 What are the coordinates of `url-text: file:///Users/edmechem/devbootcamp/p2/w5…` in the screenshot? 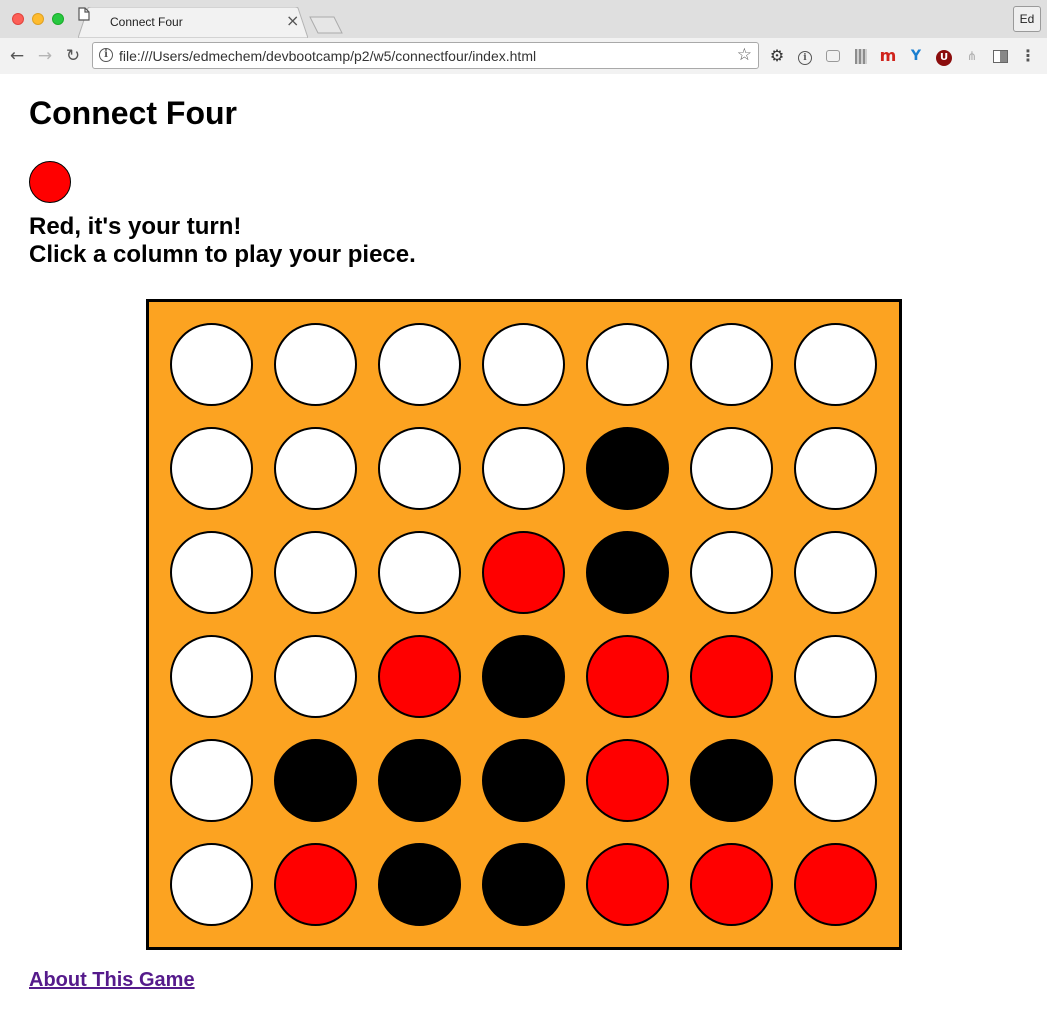 It's located at (327, 56).